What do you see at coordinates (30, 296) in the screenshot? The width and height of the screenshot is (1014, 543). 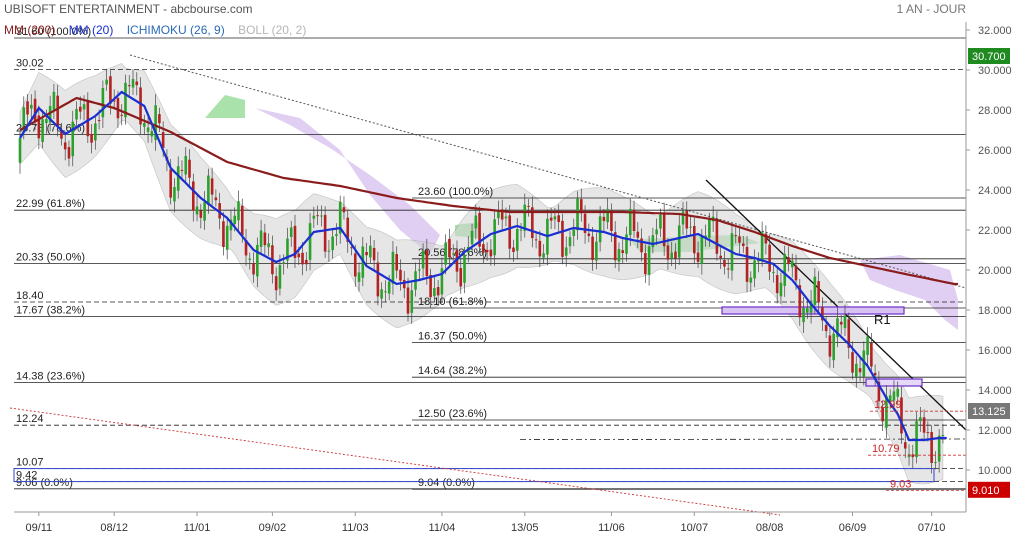 I see `fib-label-left: 18.40` at bounding box center [30, 296].